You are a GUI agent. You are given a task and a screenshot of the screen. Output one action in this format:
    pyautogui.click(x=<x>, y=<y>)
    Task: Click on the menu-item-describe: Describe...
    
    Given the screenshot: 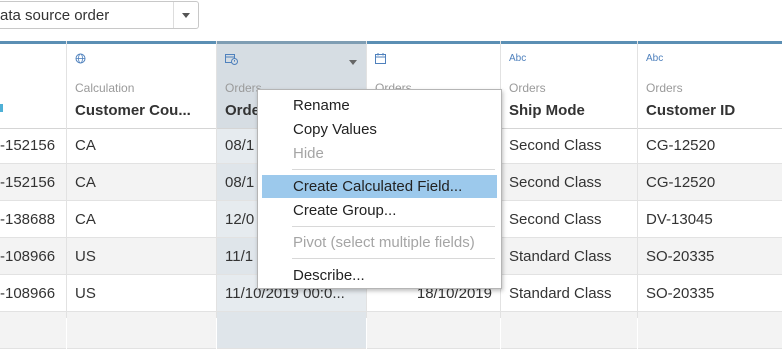 What is the action you would take?
    pyautogui.click(x=379, y=275)
    